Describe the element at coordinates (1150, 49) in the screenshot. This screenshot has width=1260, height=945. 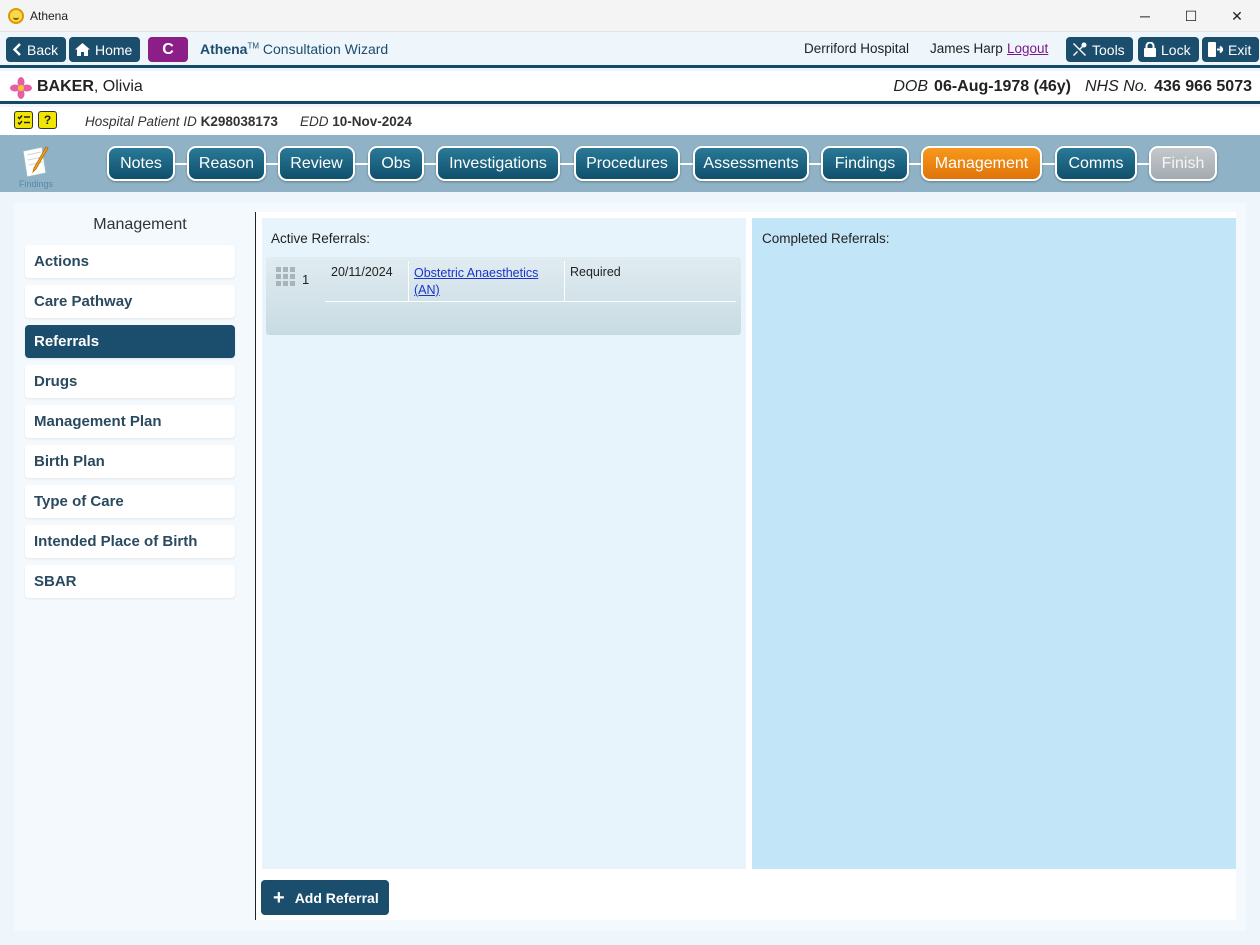
I see `lock-icon` at that location.